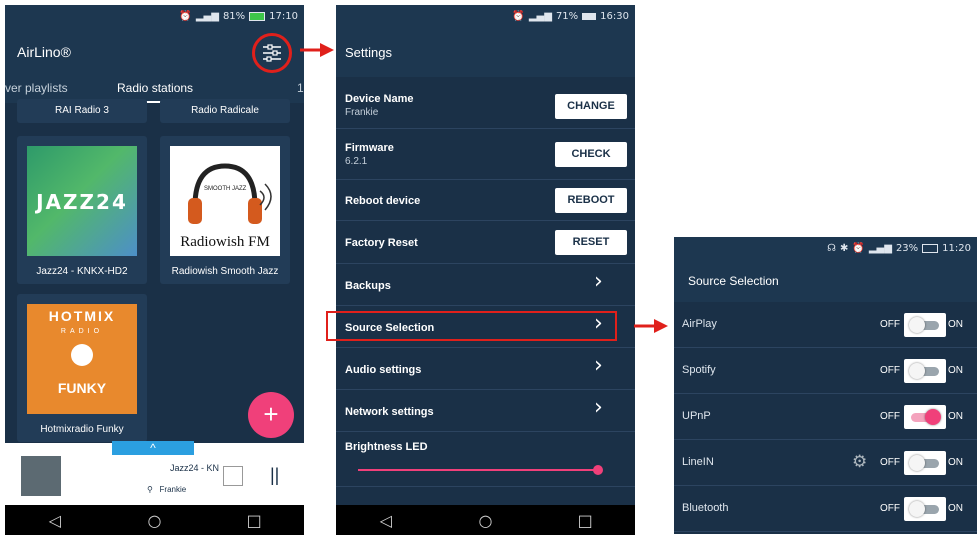 This screenshot has width=977, height=535. What do you see at coordinates (271, 415) in the screenshot?
I see `add-station-button: +` at bounding box center [271, 415].